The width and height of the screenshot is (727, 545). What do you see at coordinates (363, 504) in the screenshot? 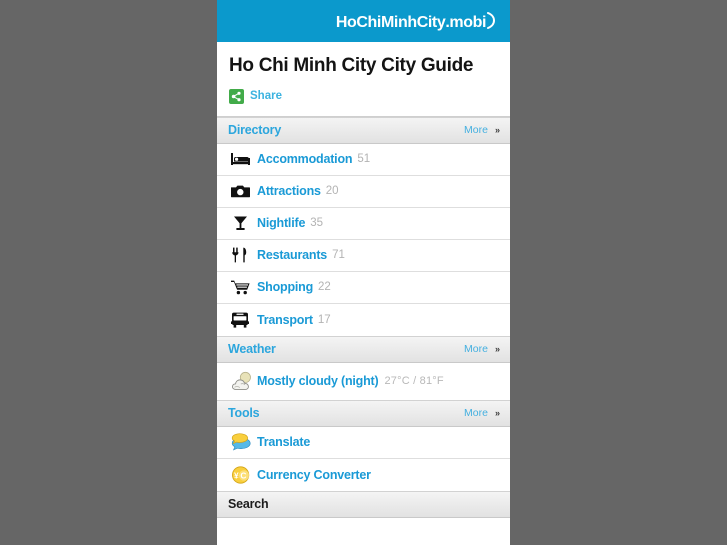
I see `section-header-search: Search` at bounding box center [363, 504].